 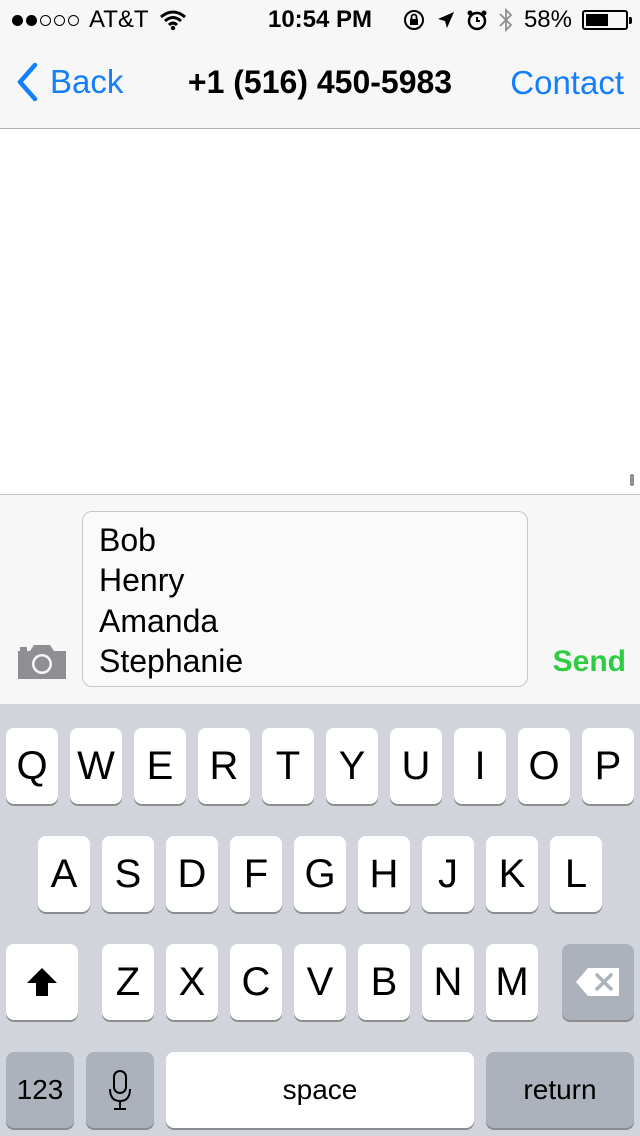 What do you see at coordinates (384, 982) in the screenshot?
I see `key-b: B` at bounding box center [384, 982].